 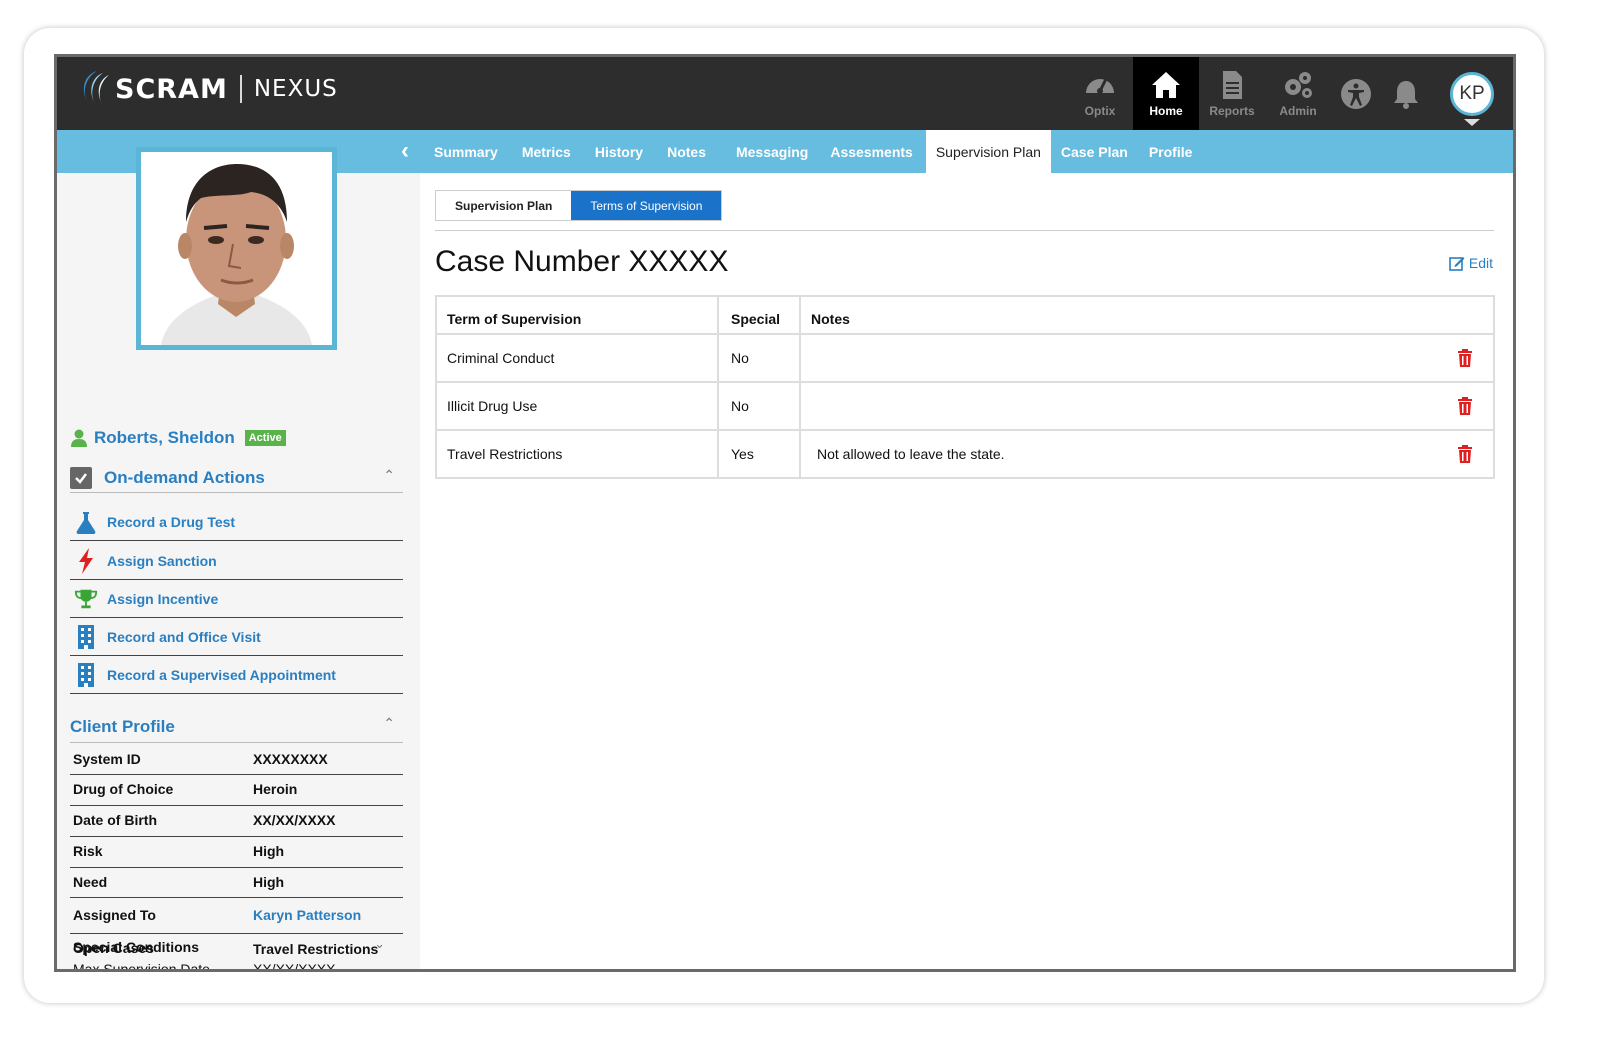 What do you see at coordinates (619, 151) in the screenshot?
I see `tab-history: History` at bounding box center [619, 151].